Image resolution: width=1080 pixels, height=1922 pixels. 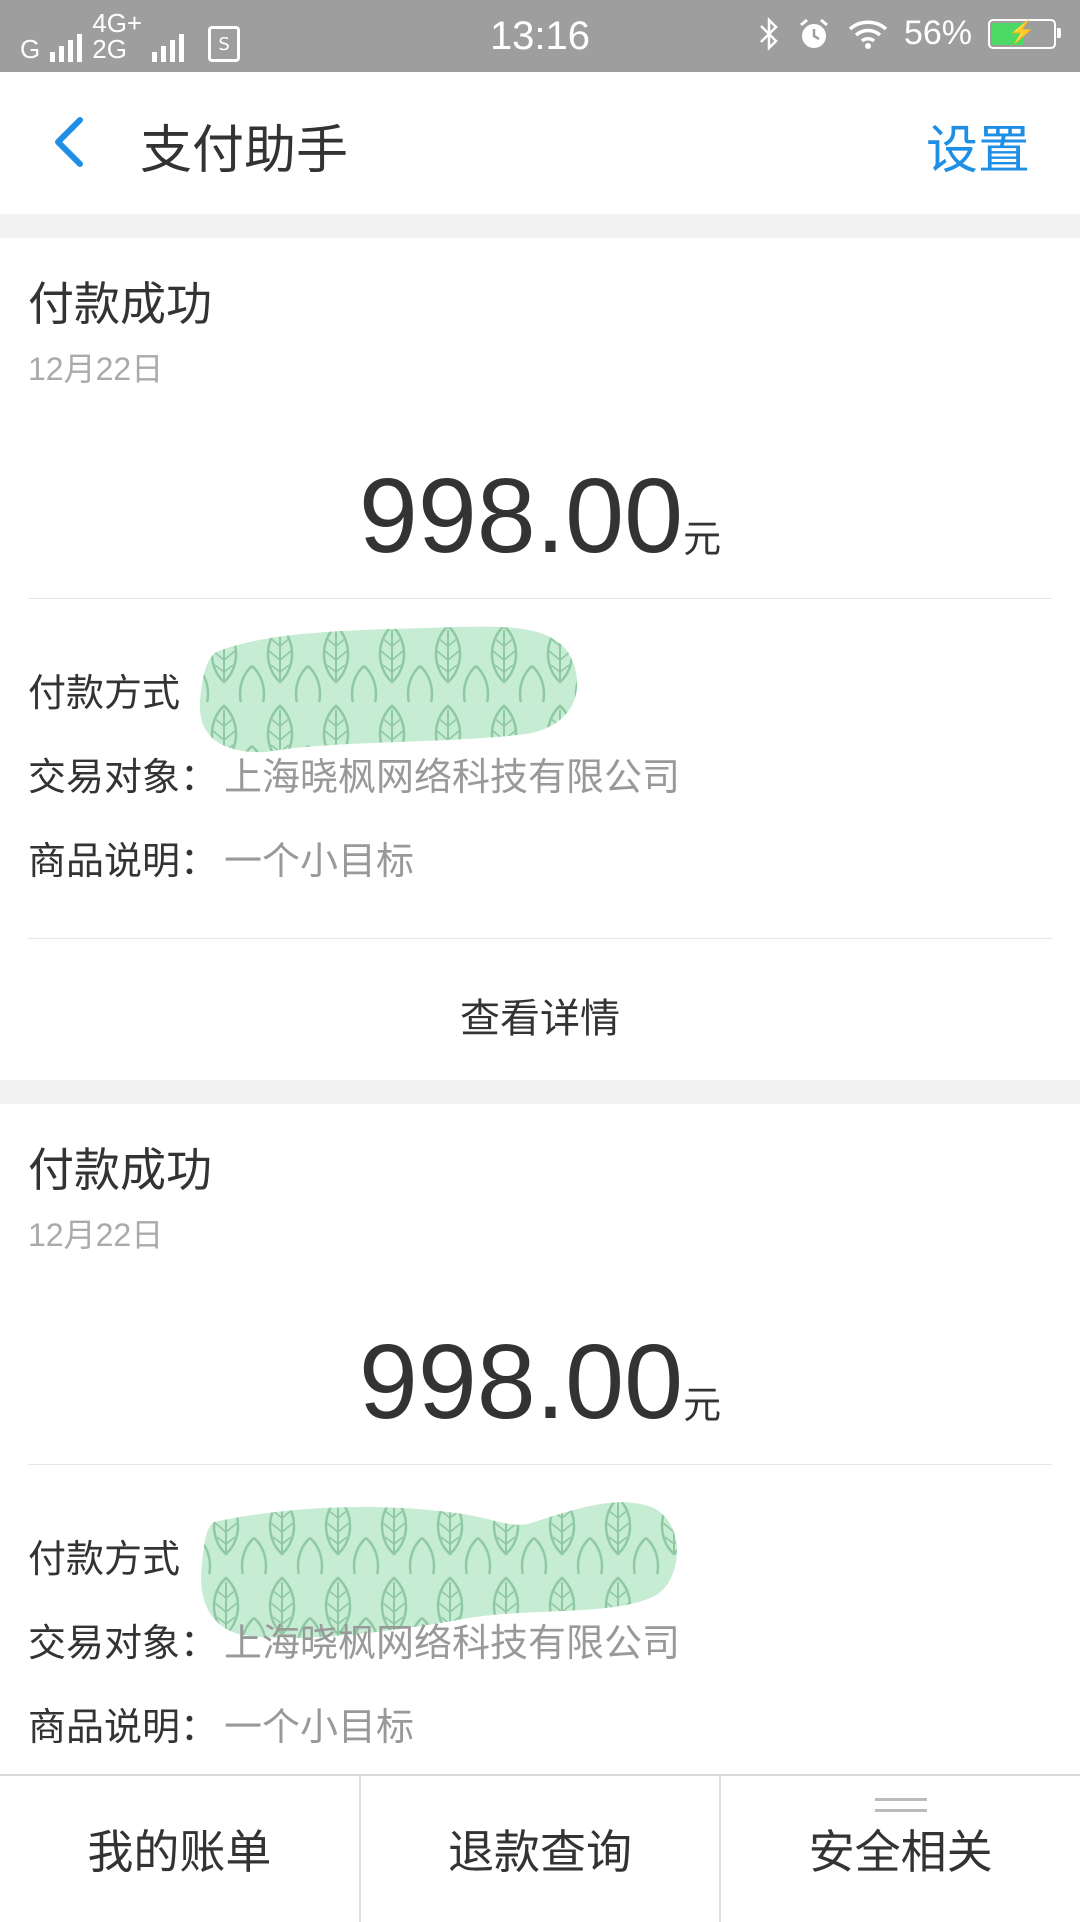 What do you see at coordinates (769, 33) in the screenshot?
I see `bluetooth-icon` at bounding box center [769, 33].